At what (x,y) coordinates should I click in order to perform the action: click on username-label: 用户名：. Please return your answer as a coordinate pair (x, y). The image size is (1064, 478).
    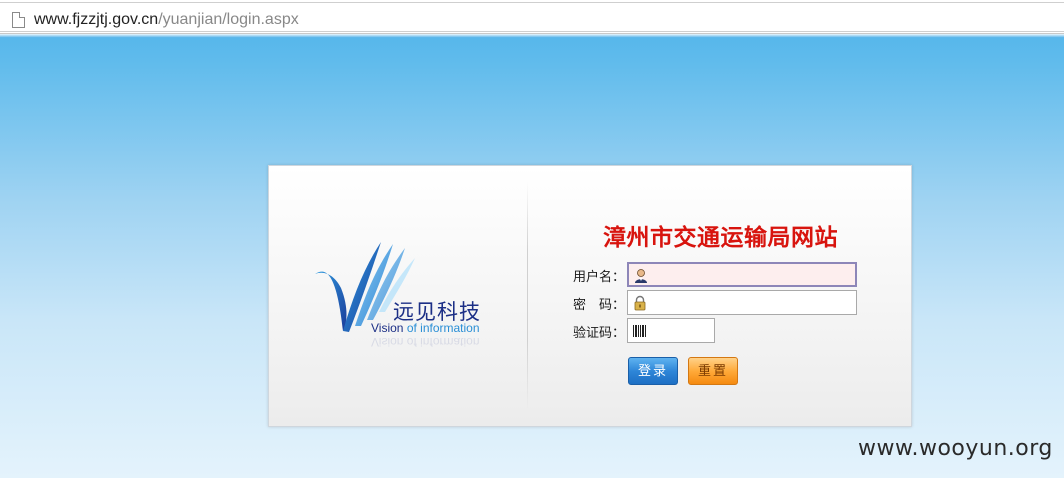
    Looking at the image, I should click on (598, 277).